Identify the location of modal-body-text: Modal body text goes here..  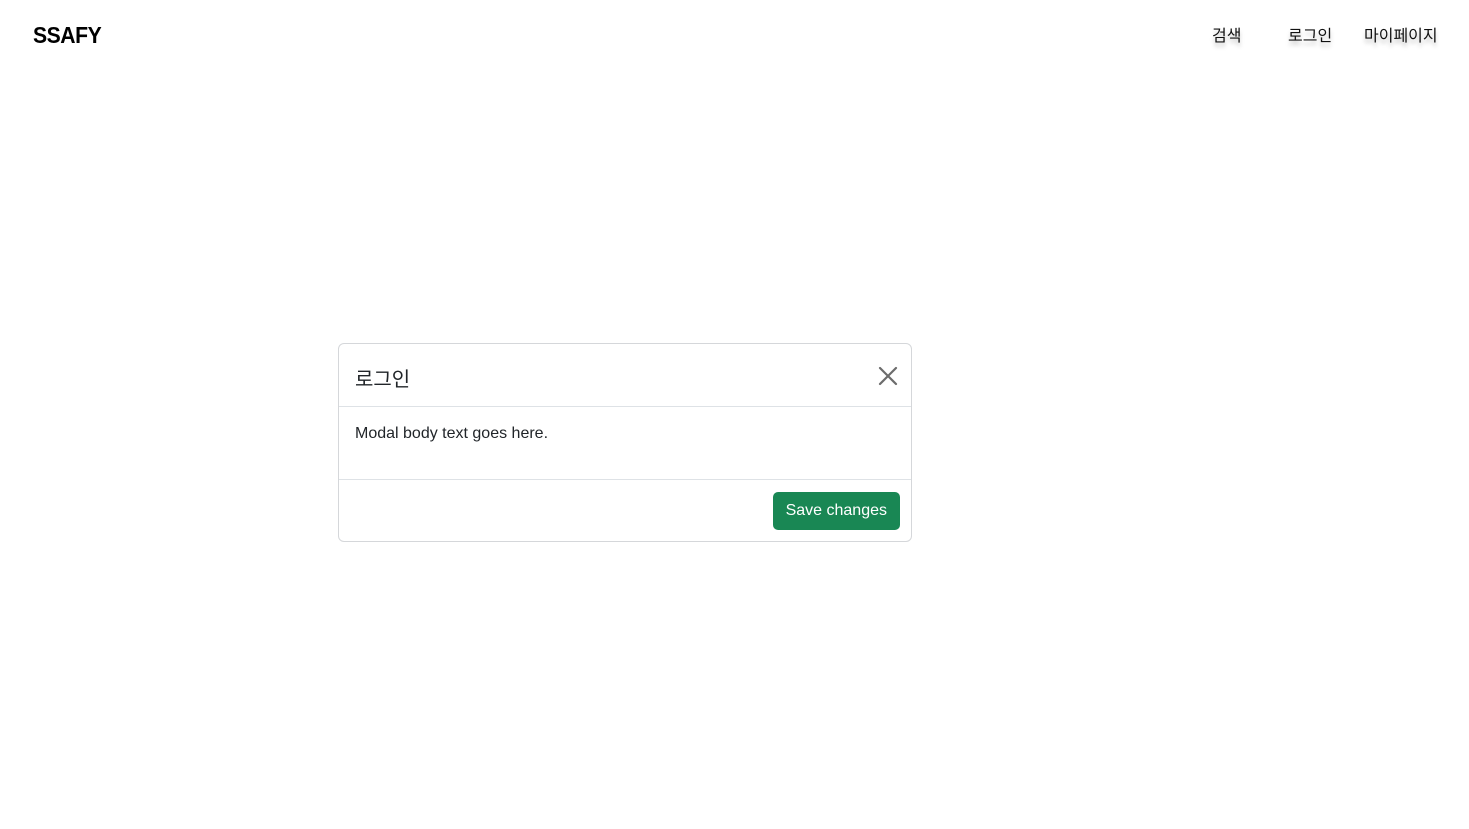
(452, 433).